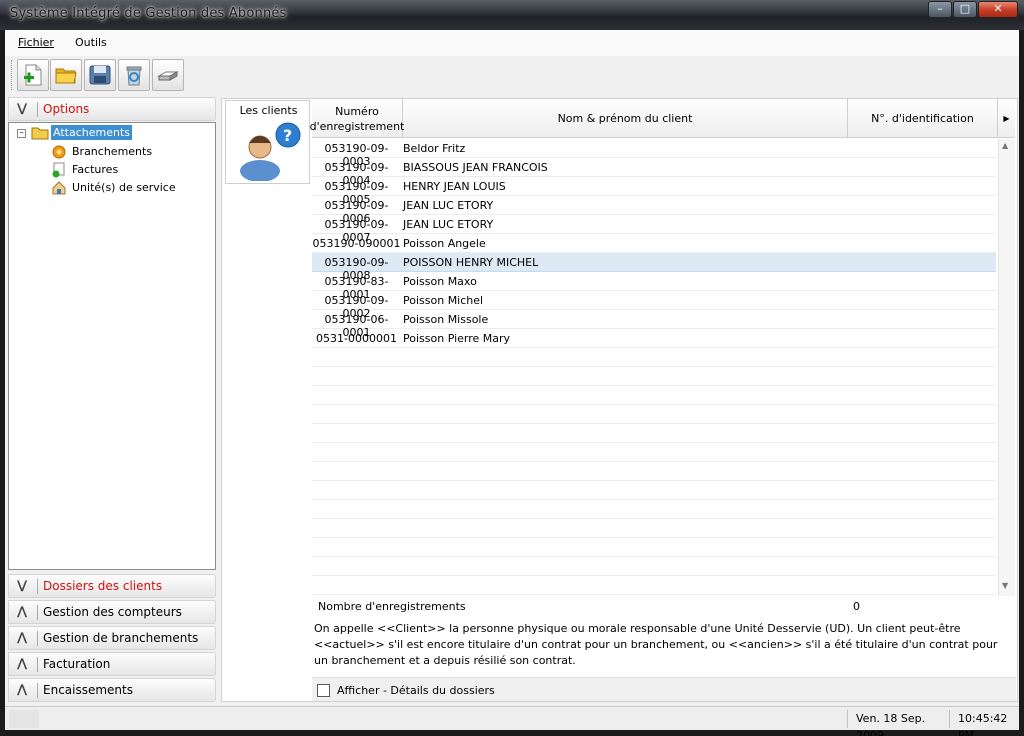 The height and width of the screenshot is (736, 1024). I want to click on cell-nom: HENRY JEAN LOUIS, so click(454, 186).